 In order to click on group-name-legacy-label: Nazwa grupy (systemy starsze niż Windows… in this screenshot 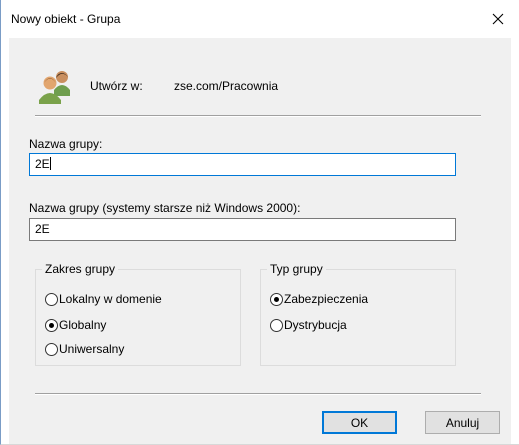, I will do `click(165, 208)`.